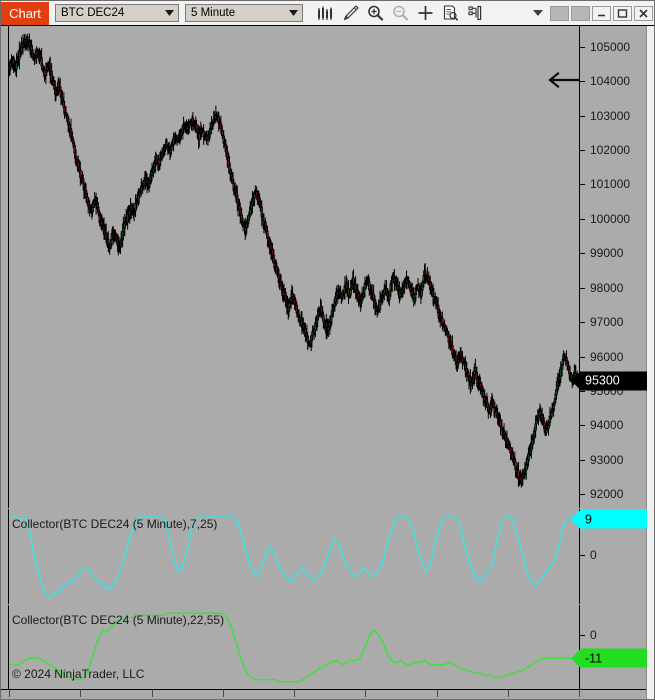  I want to click on indicator-2-label: Collector(BTC DEC24 (5 Minute),22,55), so click(118, 620).